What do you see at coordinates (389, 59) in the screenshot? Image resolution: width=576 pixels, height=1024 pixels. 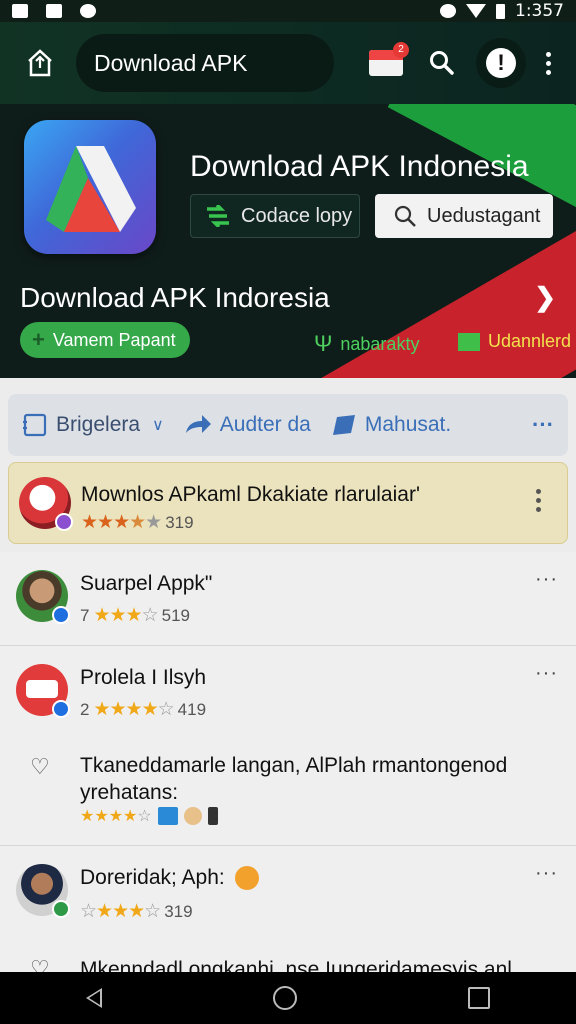 I see `mailbox-icon: 2` at bounding box center [389, 59].